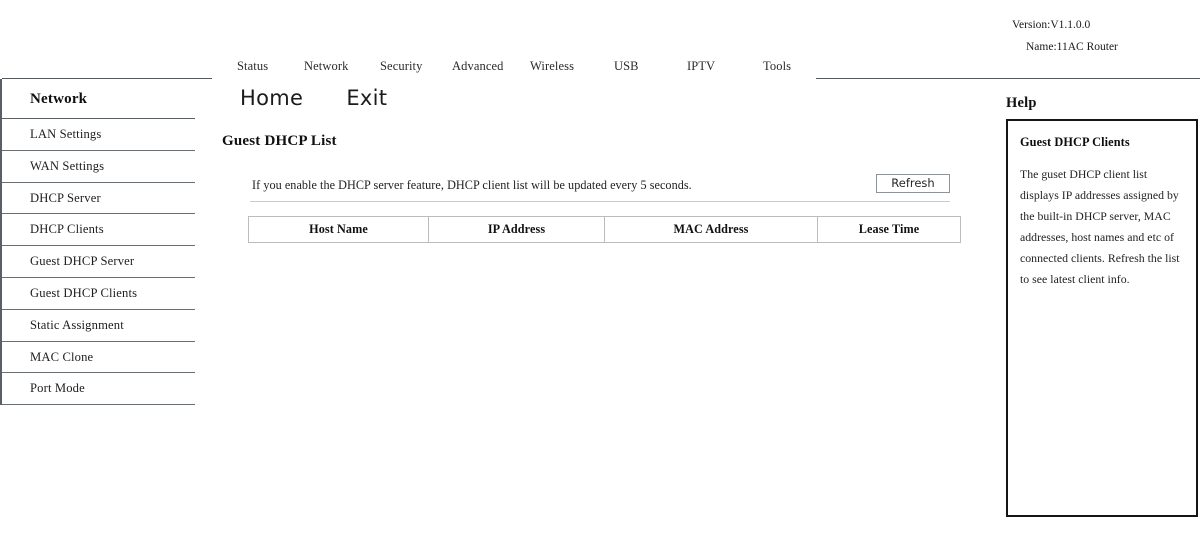 This screenshot has height=541, width=1200. I want to click on sidebar-item-port-mode: Port Mode, so click(98, 389).